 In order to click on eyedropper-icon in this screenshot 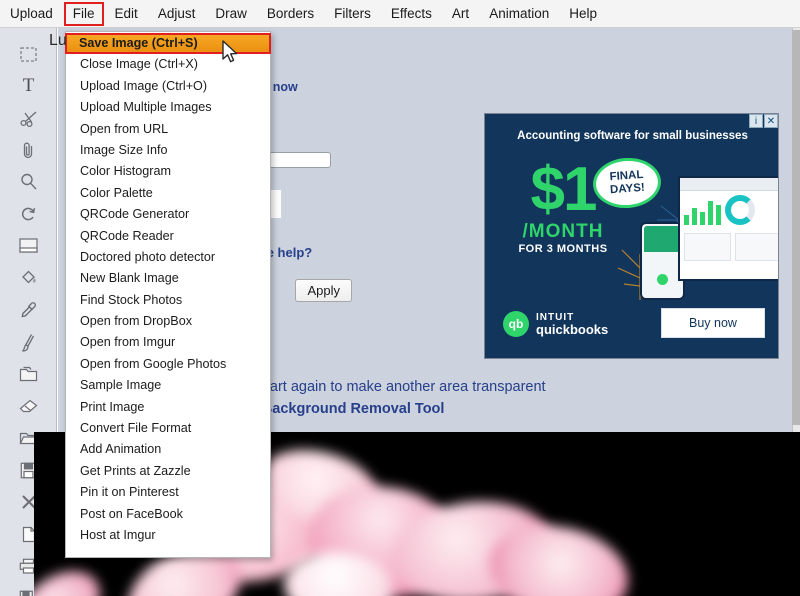, I will do `click(28, 310)`.